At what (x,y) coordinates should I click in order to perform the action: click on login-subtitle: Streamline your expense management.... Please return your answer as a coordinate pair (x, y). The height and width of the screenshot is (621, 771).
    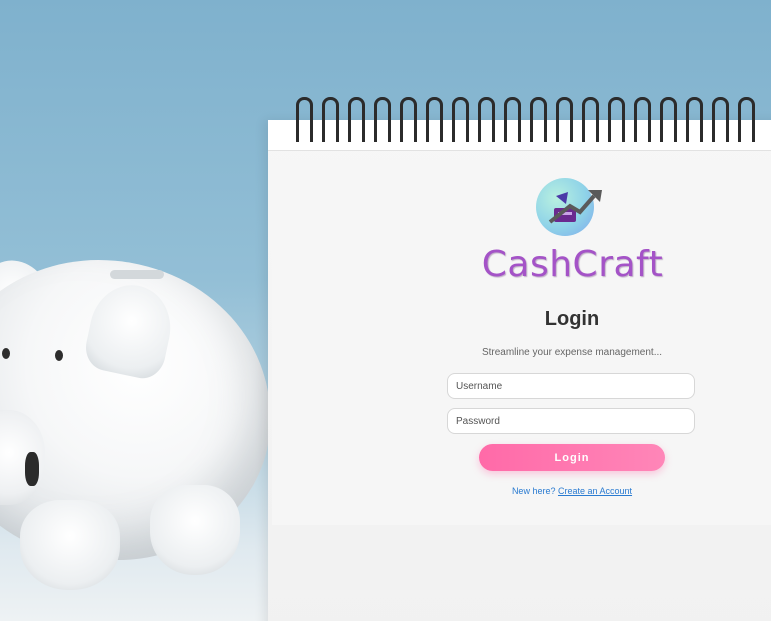
    Looking at the image, I should click on (572, 352).